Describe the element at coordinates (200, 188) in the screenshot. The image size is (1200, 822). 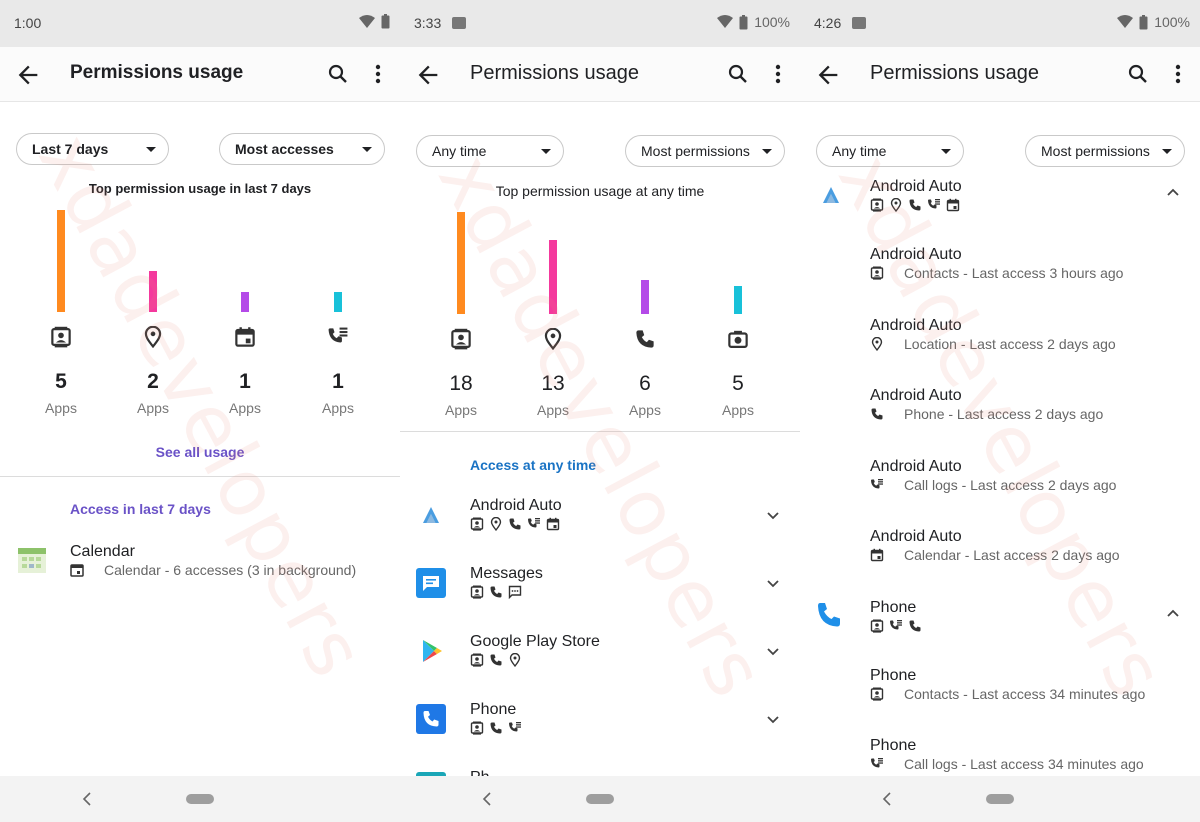
I see `chart-title: Top permission usage in last 7 days` at that location.